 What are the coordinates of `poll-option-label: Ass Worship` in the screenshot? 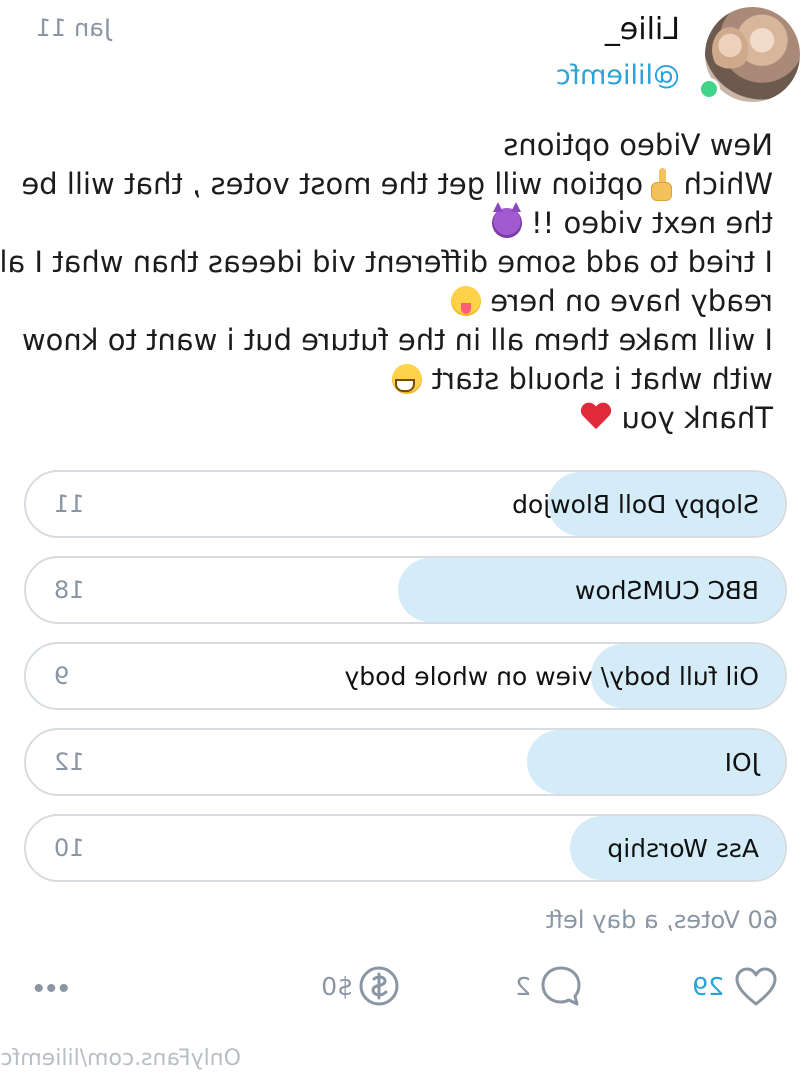 It's located at (683, 848).